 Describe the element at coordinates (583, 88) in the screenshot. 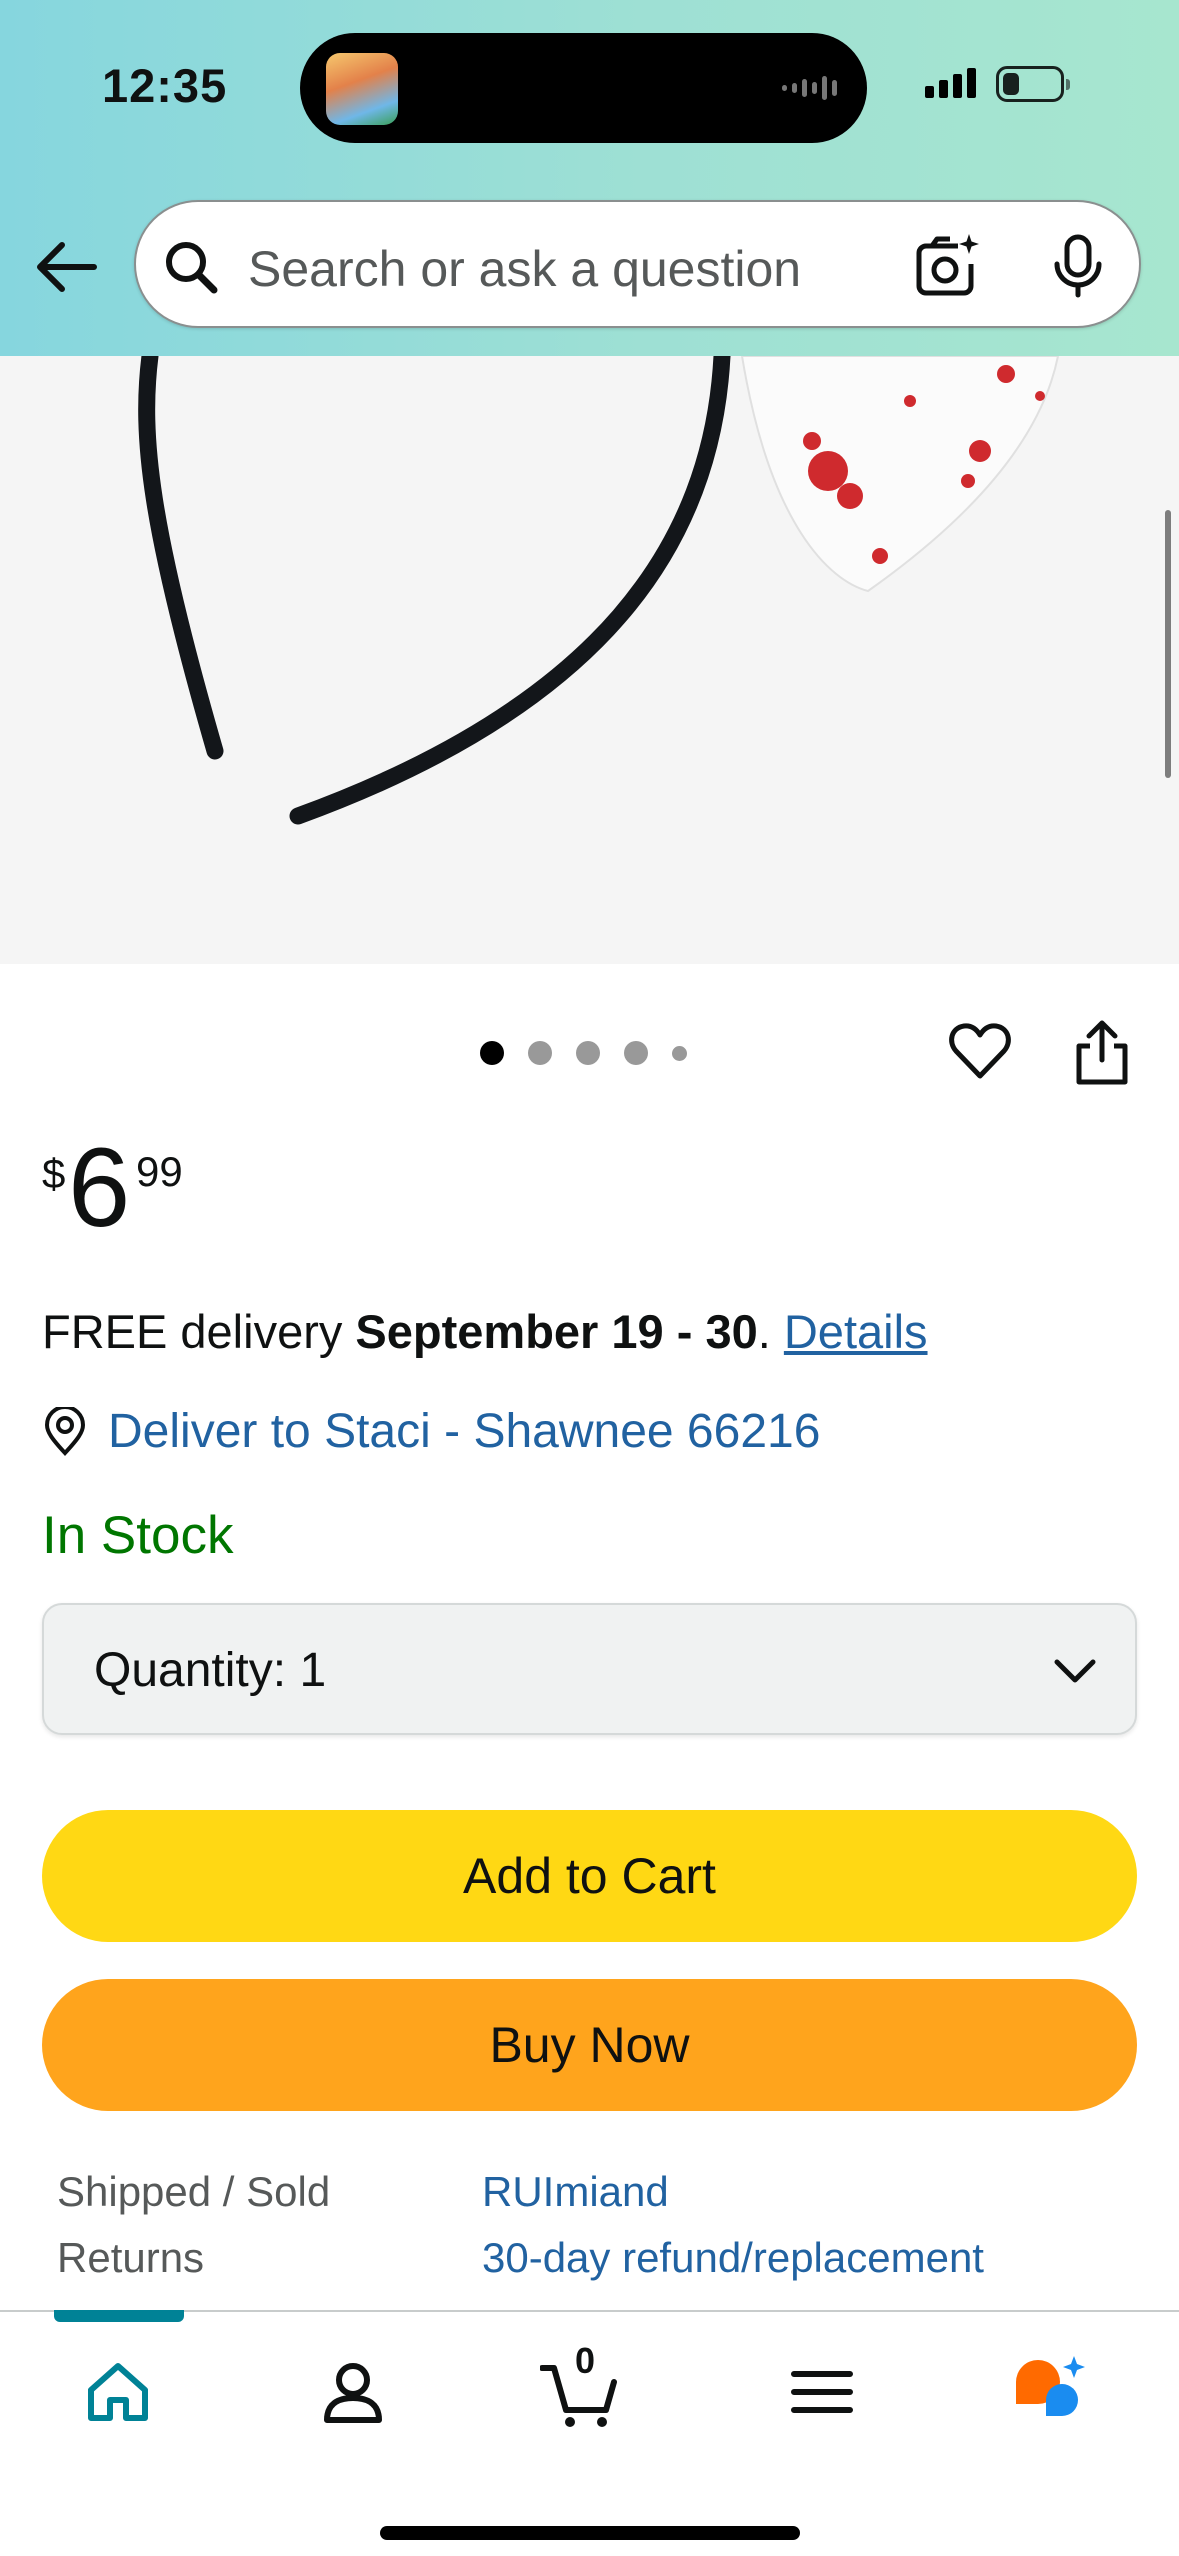

I see `dynamic-island` at that location.